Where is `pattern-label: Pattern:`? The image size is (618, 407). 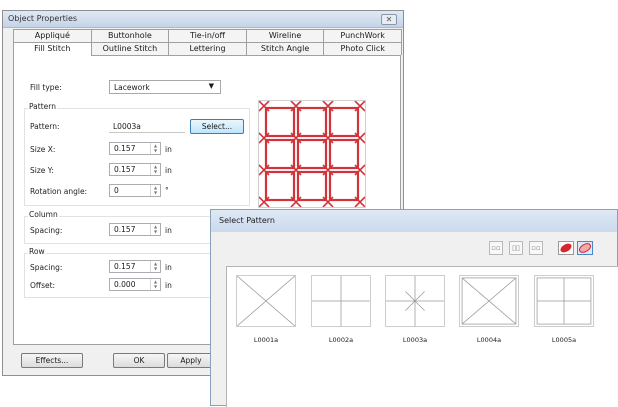
pattern-label: Pattern: is located at coordinates (45, 126).